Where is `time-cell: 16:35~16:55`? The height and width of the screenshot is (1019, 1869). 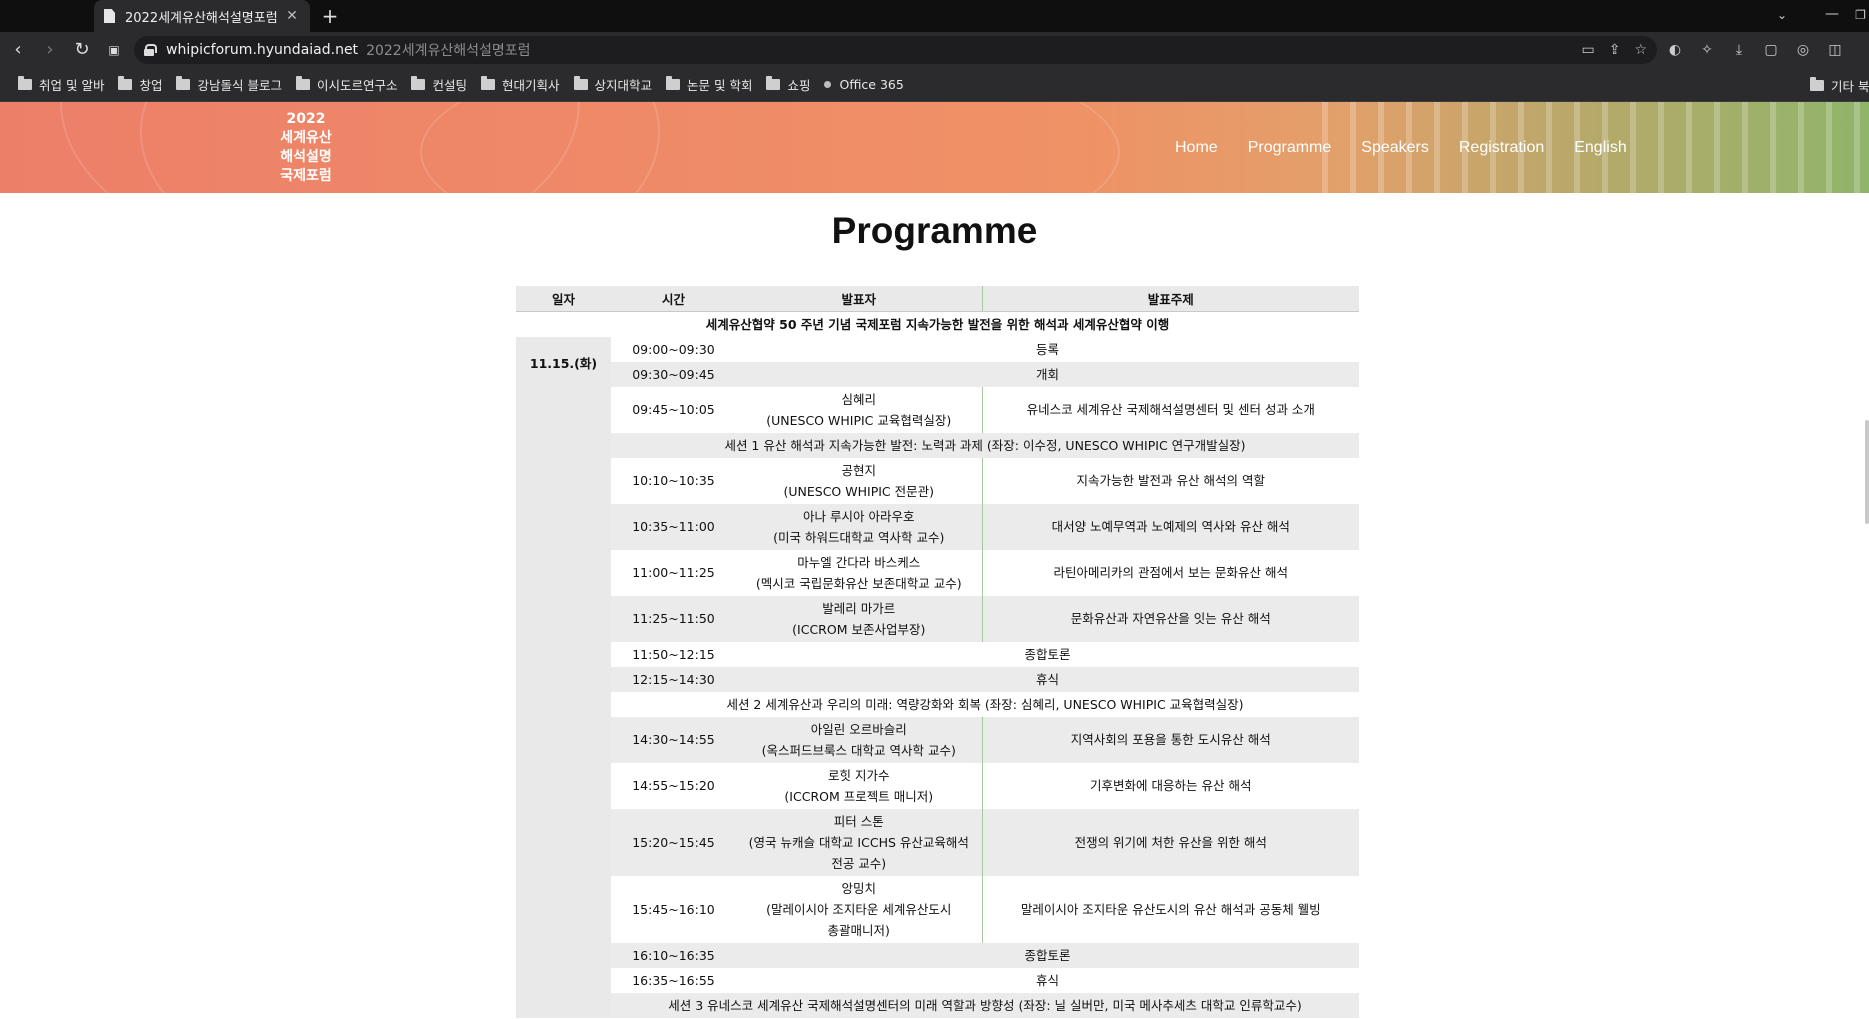
time-cell: 16:35~16:55 is located at coordinates (673, 980).